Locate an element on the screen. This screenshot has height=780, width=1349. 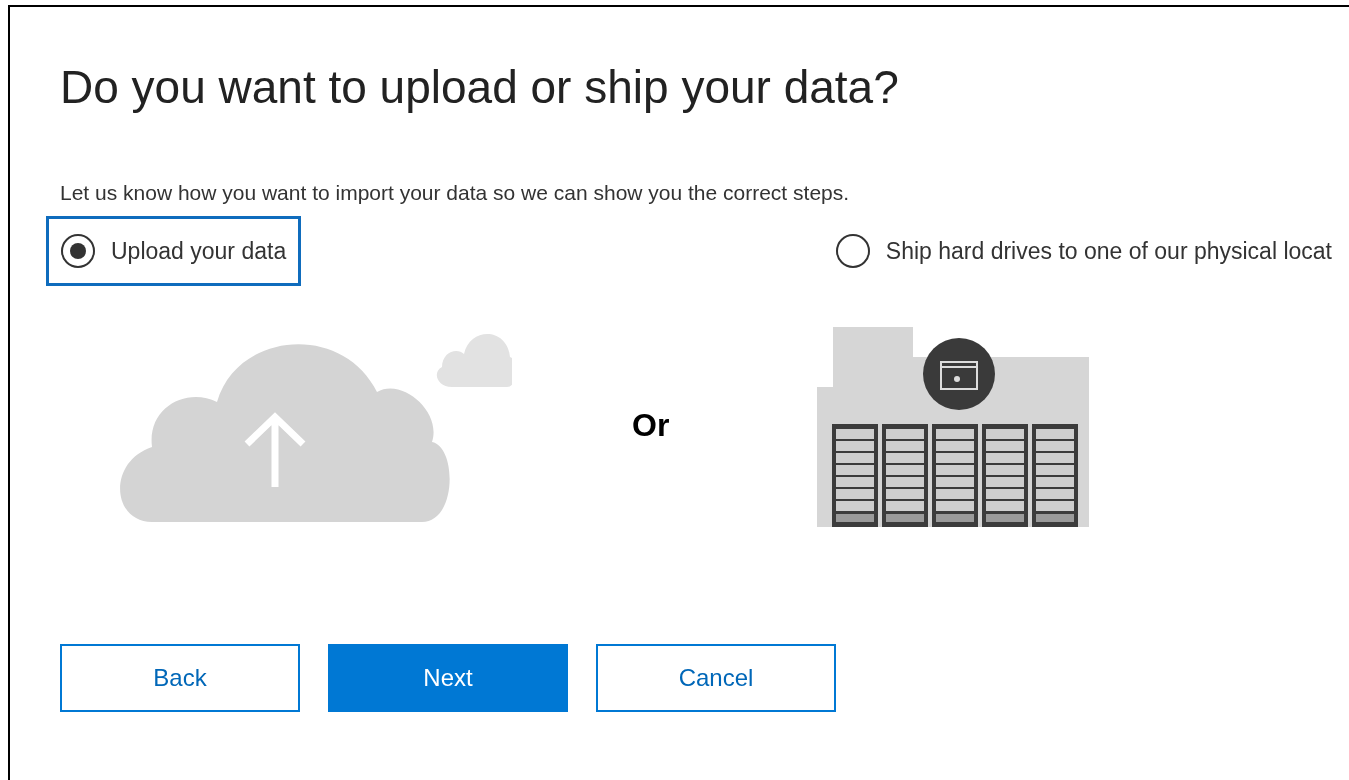
radio-option: Ship hard drives to one of our physical locat is located at coordinates (1083, 251).